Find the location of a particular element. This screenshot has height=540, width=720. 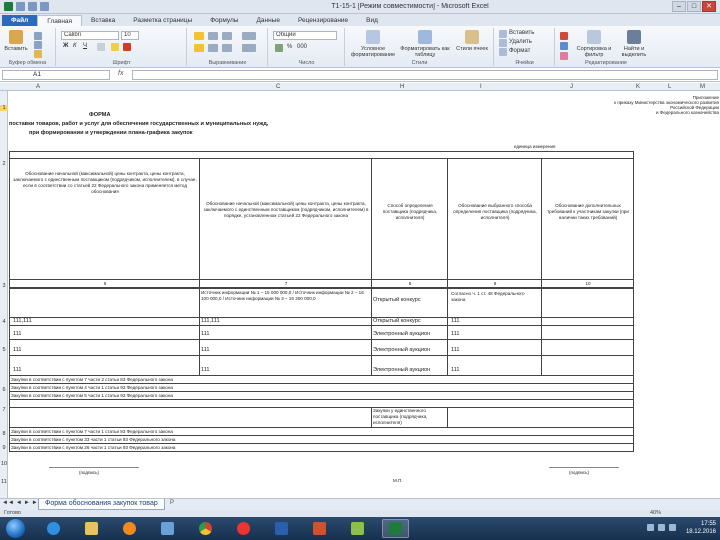

row3-method: Электронный аукцион is located at coordinates (401, 334).